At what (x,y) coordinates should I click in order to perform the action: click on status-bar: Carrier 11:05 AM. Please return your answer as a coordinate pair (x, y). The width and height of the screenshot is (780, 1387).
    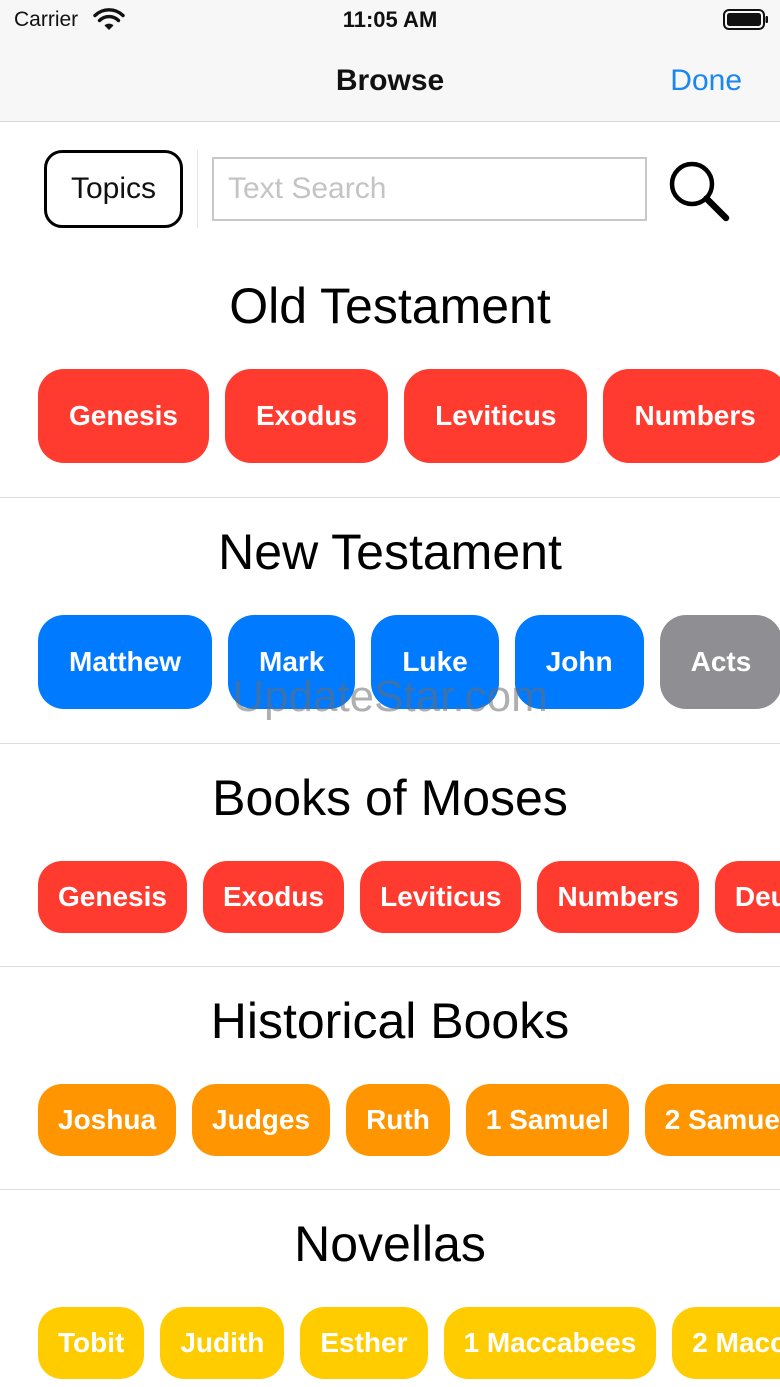
    Looking at the image, I should click on (390, 20).